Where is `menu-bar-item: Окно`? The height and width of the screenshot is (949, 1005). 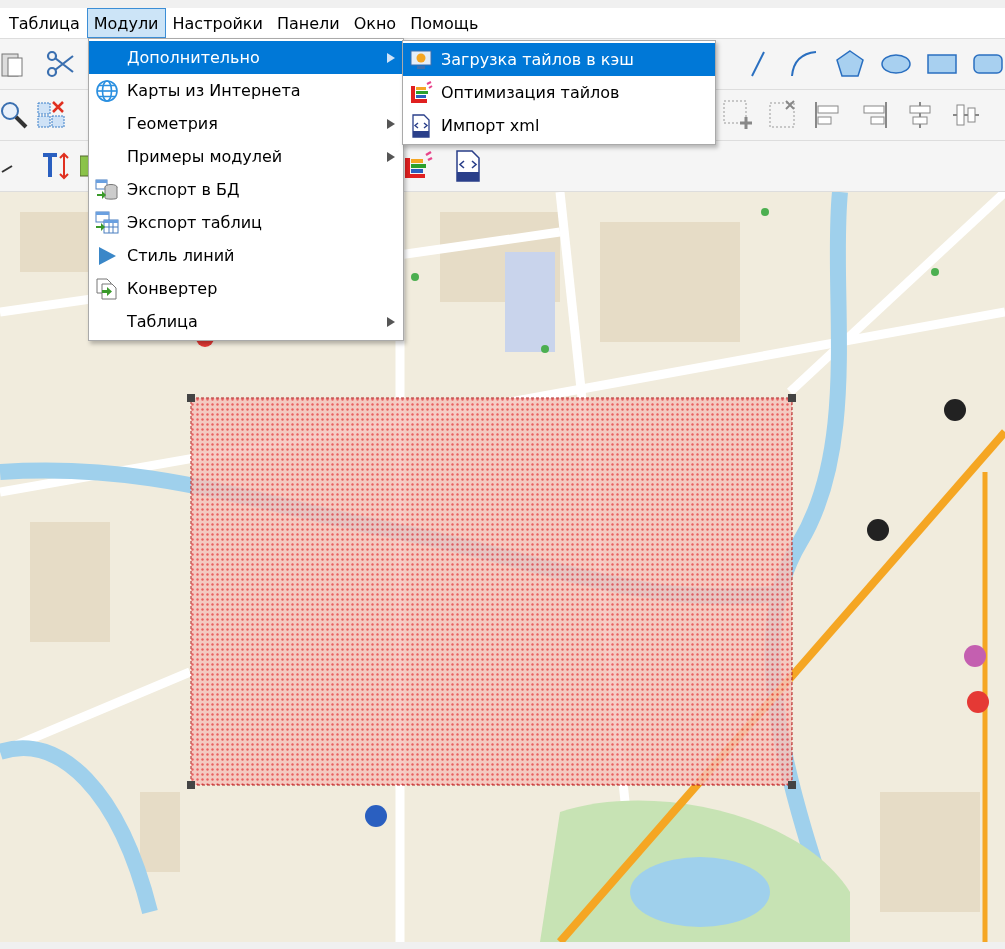
menu-bar-item: Окно is located at coordinates (375, 23).